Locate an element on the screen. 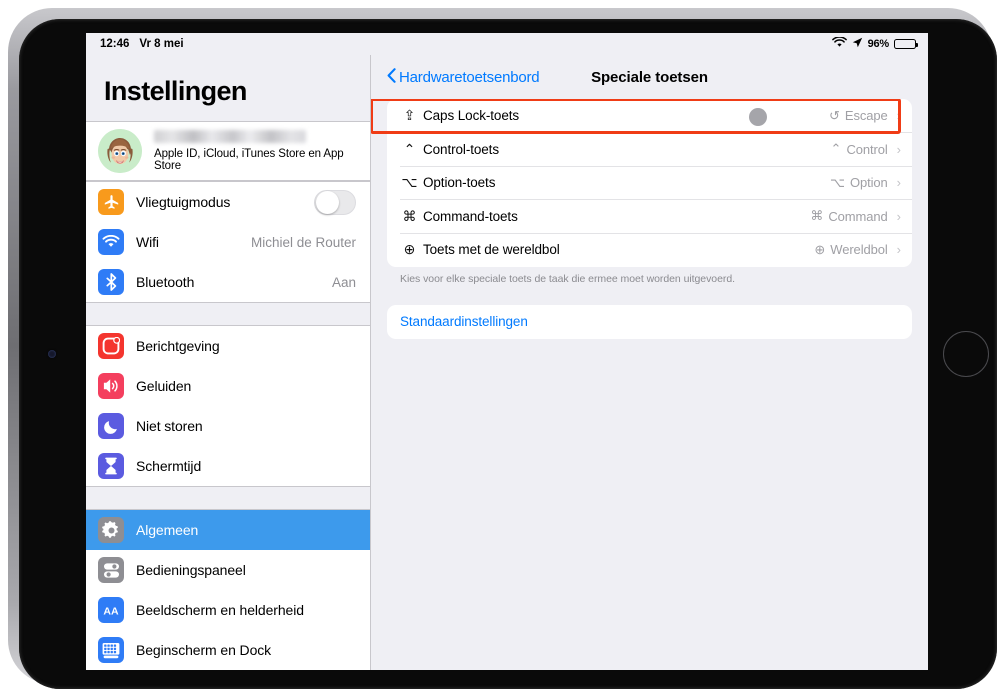 The image size is (1000, 692). notifications-icon is located at coordinates (111, 346).